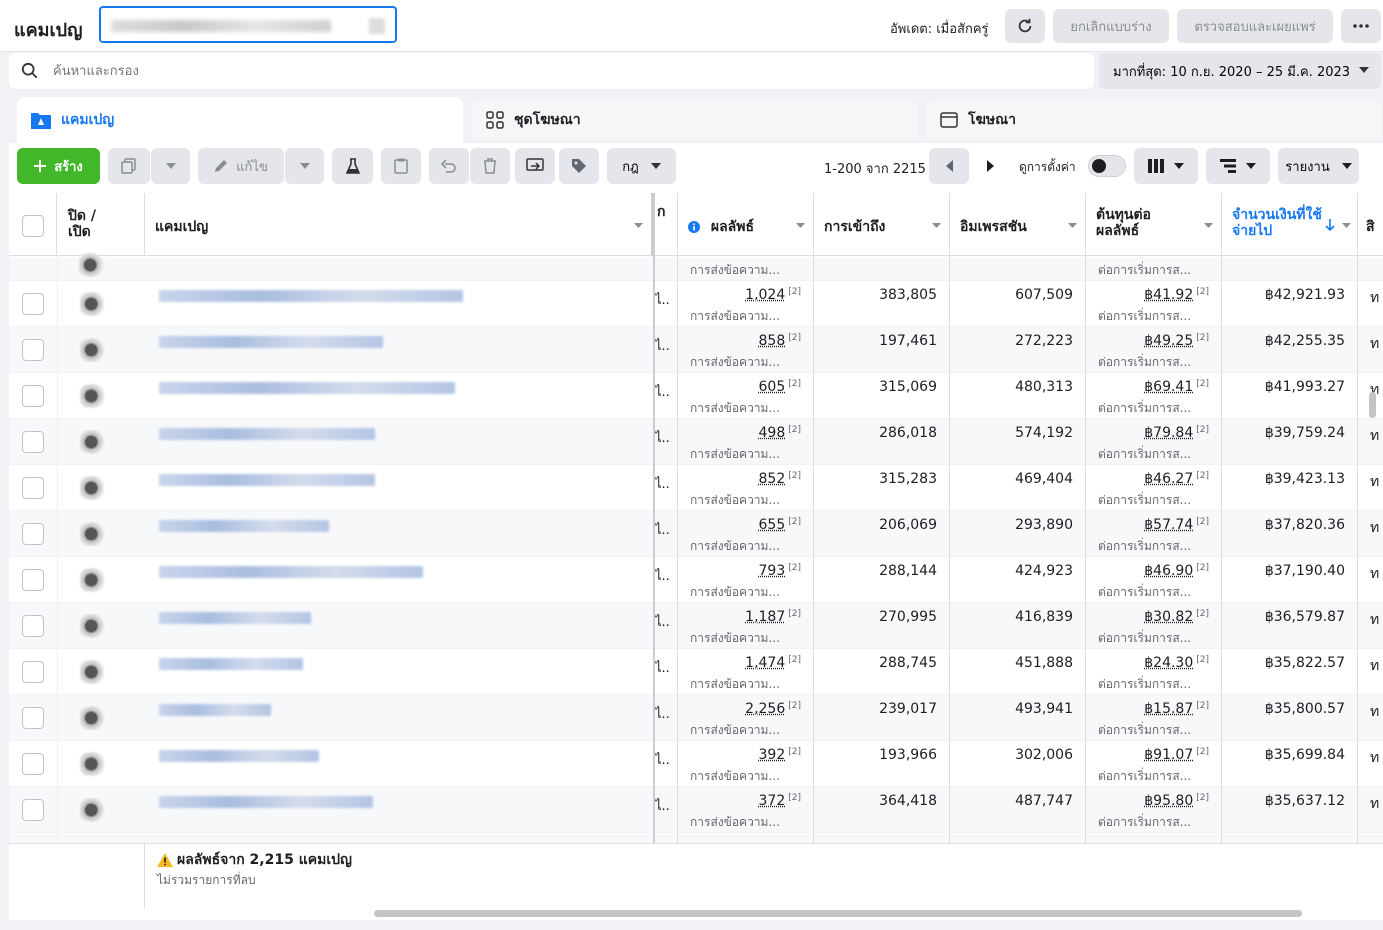 The height and width of the screenshot is (930, 1383). What do you see at coordinates (129, 166) in the screenshot?
I see `duplicate-button` at bounding box center [129, 166].